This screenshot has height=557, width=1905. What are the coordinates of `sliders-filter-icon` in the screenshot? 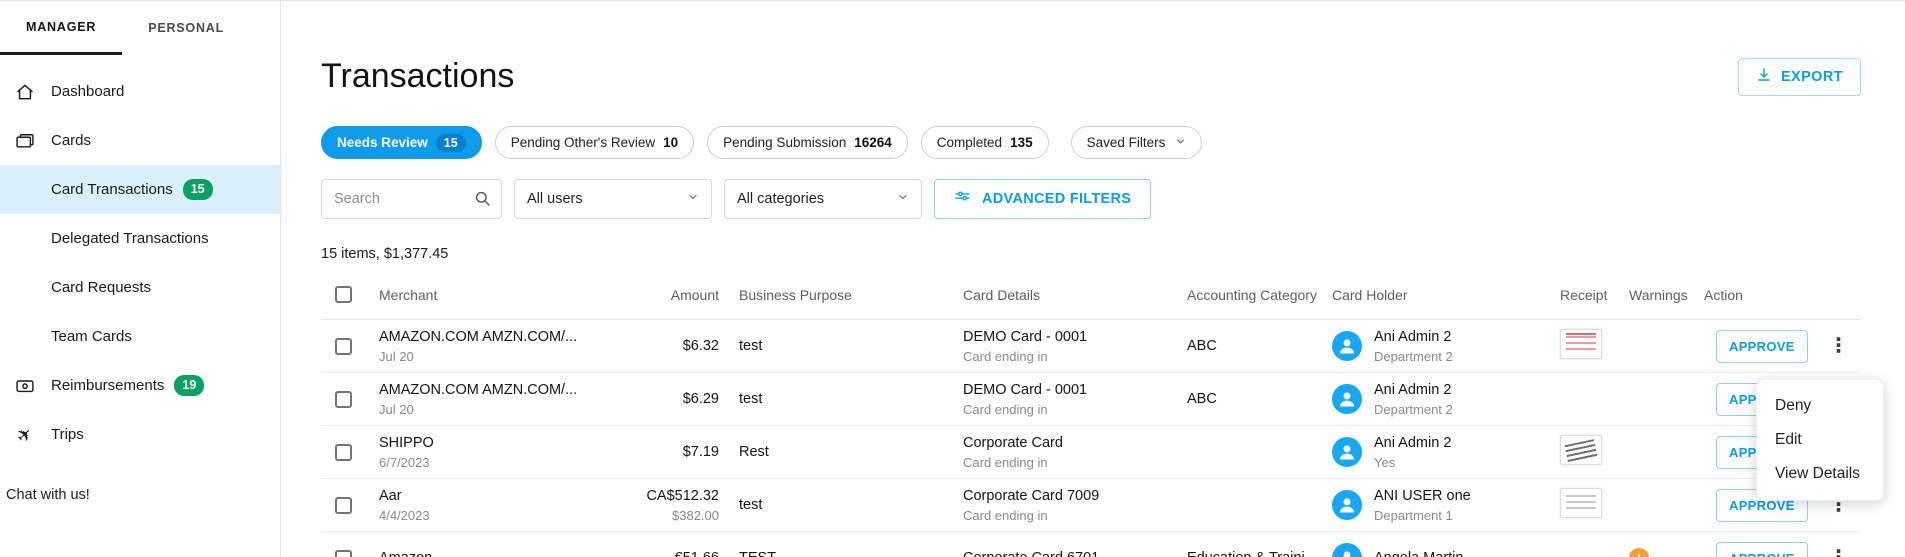 It's located at (962, 199).